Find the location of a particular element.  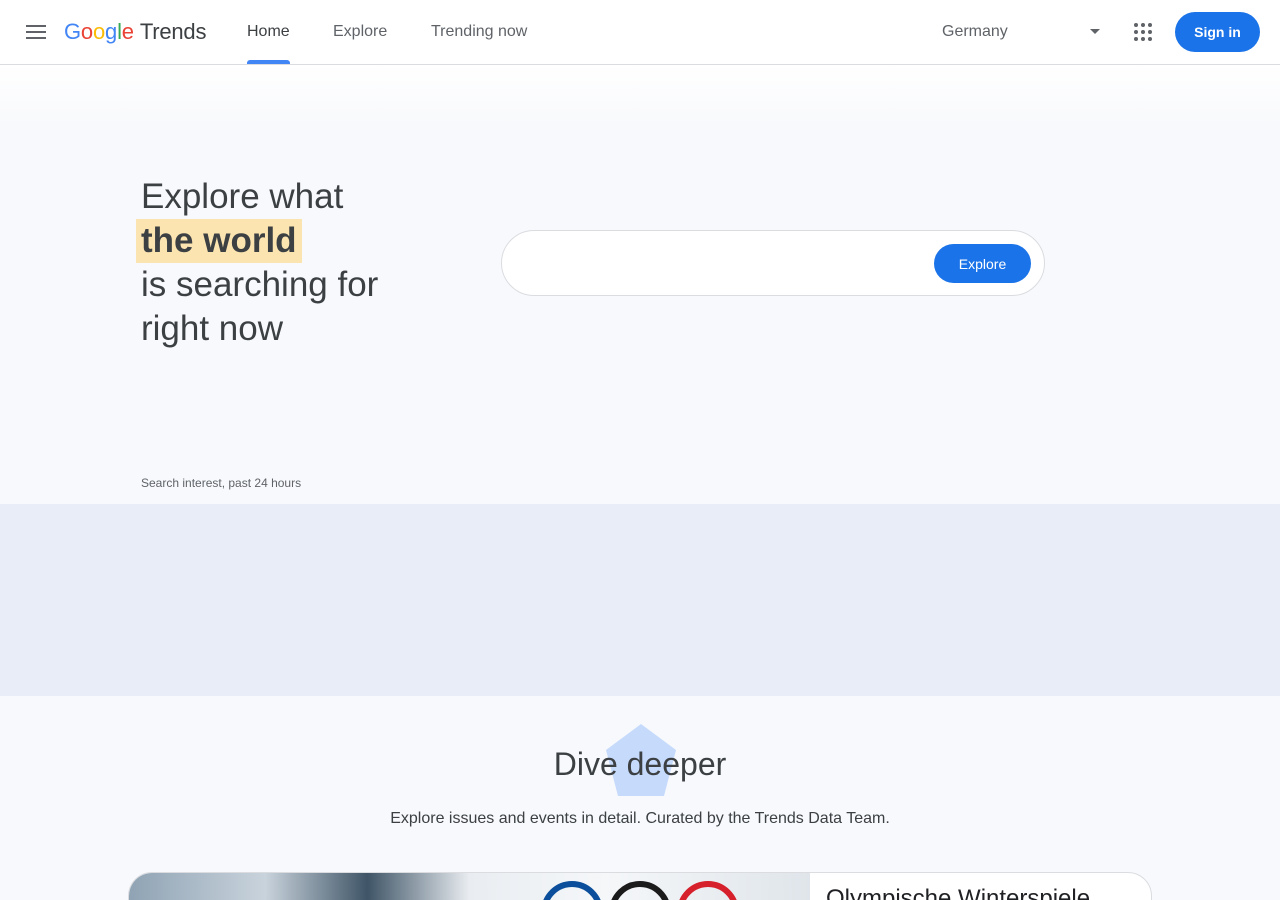

headline-line-4: right now is located at coordinates (212, 328).